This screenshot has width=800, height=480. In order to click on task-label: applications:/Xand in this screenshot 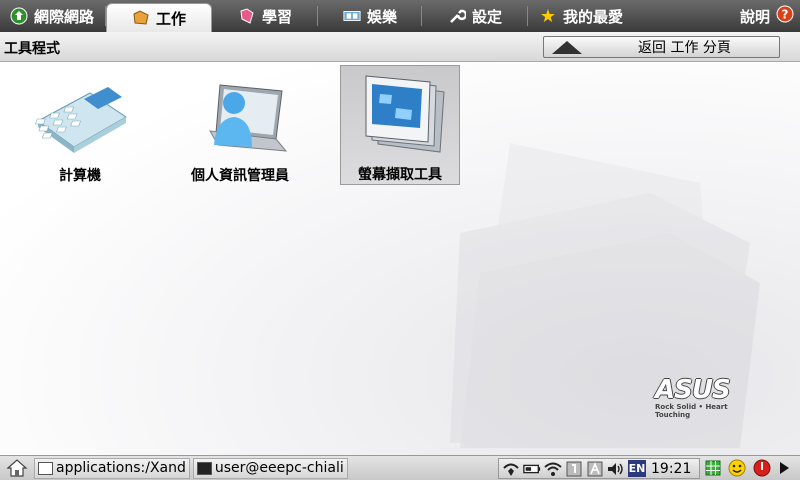, I will do `click(121, 468)`.